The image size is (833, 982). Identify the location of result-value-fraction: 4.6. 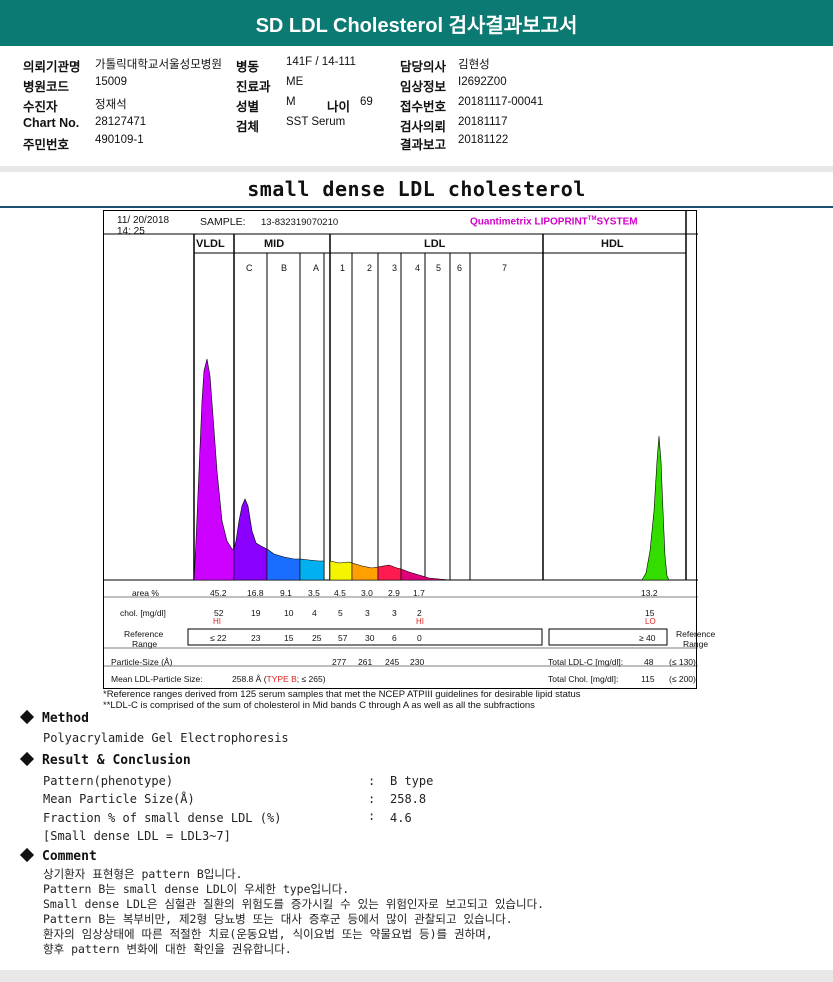
(401, 818).